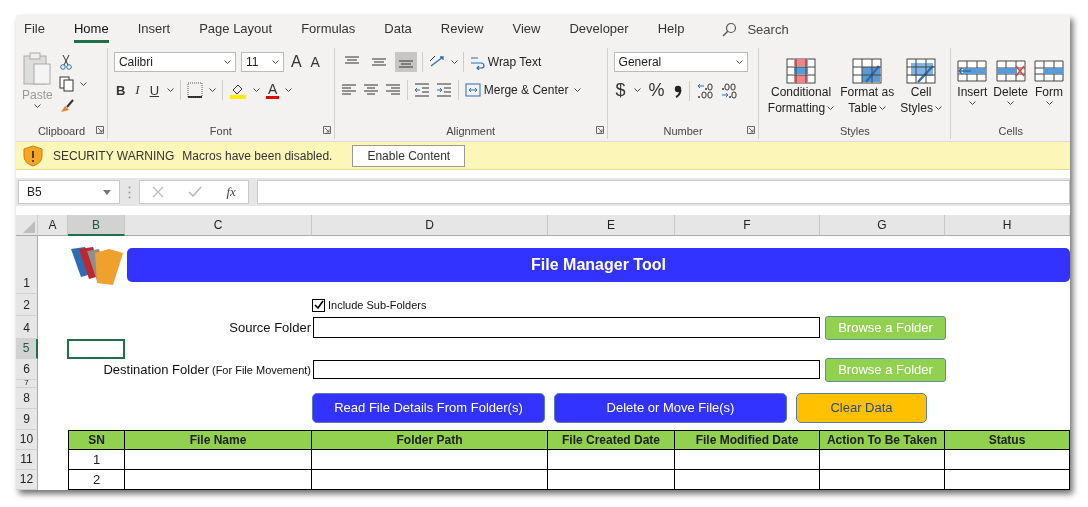  What do you see at coordinates (231, 192) in the screenshot?
I see `insert-function-button: fx` at bounding box center [231, 192].